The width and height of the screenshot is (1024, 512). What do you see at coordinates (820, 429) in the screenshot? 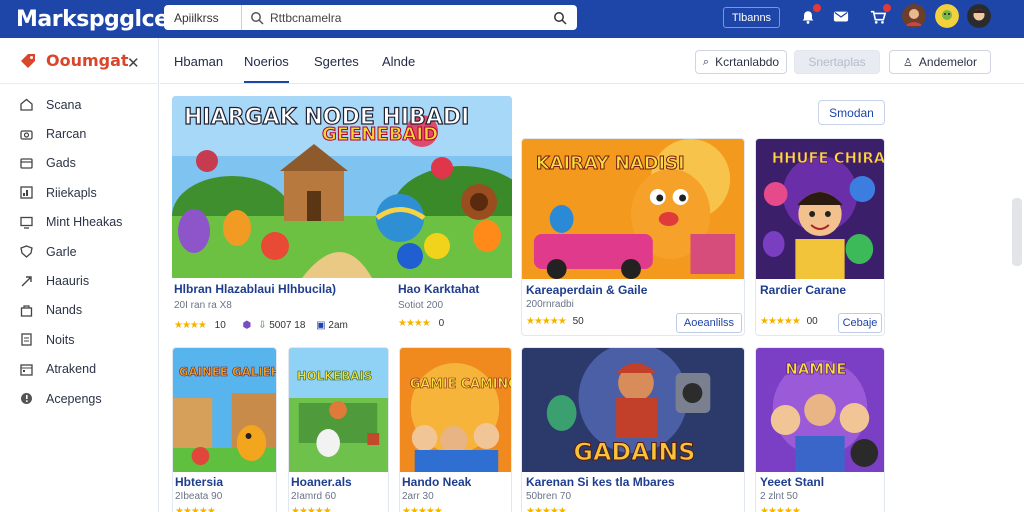
I see `game-card: NAMNE Yeeet Stanl 2 zlnt 50 ★★★★★` at bounding box center [820, 429].